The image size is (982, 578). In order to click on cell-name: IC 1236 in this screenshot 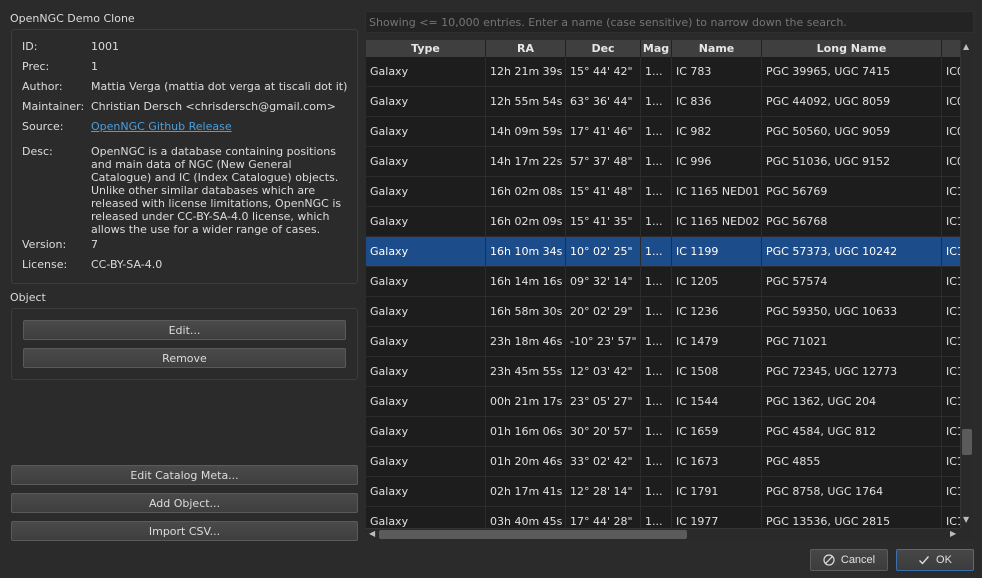, I will do `click(717, 312)`.